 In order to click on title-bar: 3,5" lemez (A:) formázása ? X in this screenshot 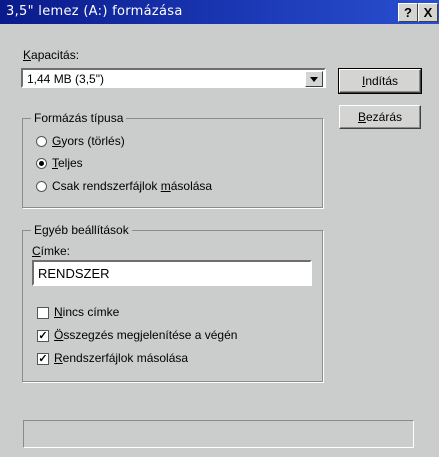, I will do `click(219, 12)`.